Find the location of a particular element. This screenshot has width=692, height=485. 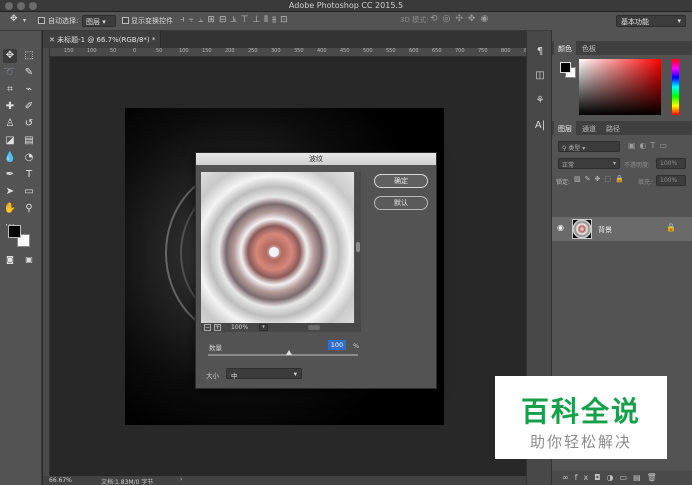

color-panel-tabs: 颜色 色板 is located at coordinates (622, 48).